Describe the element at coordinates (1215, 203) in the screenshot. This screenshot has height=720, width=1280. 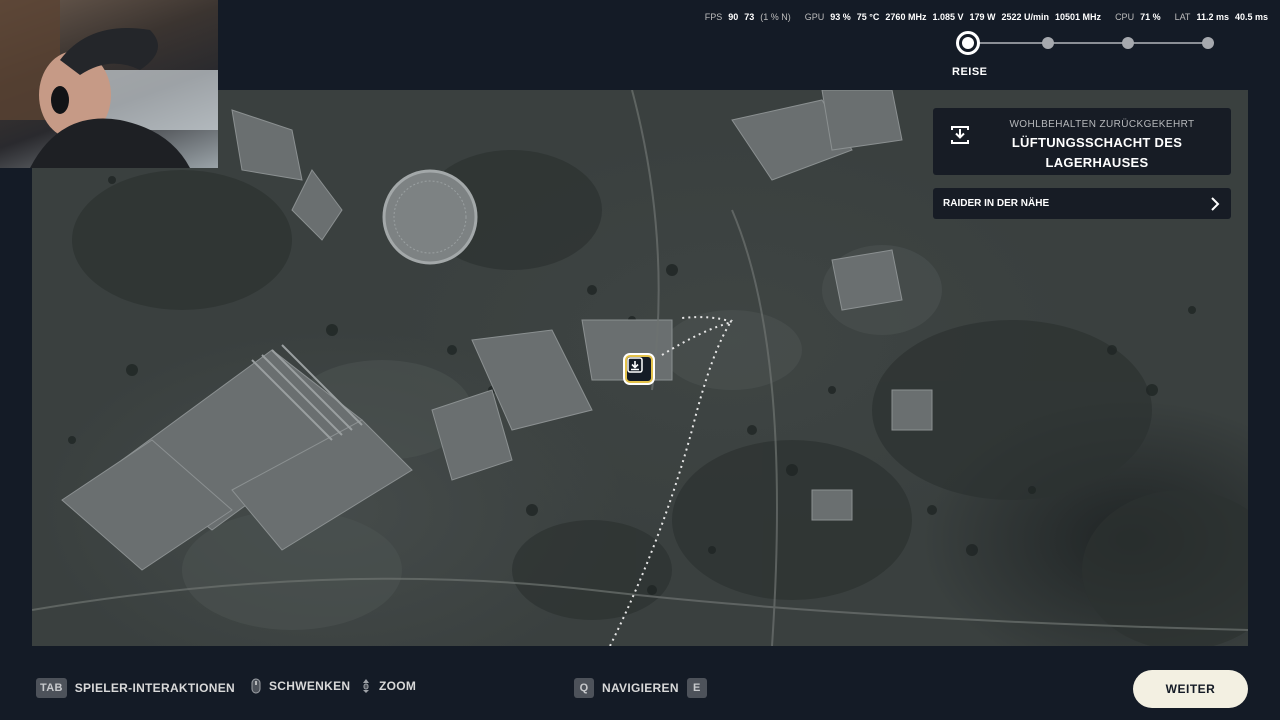
I see `chevron-right-icon` at that location.